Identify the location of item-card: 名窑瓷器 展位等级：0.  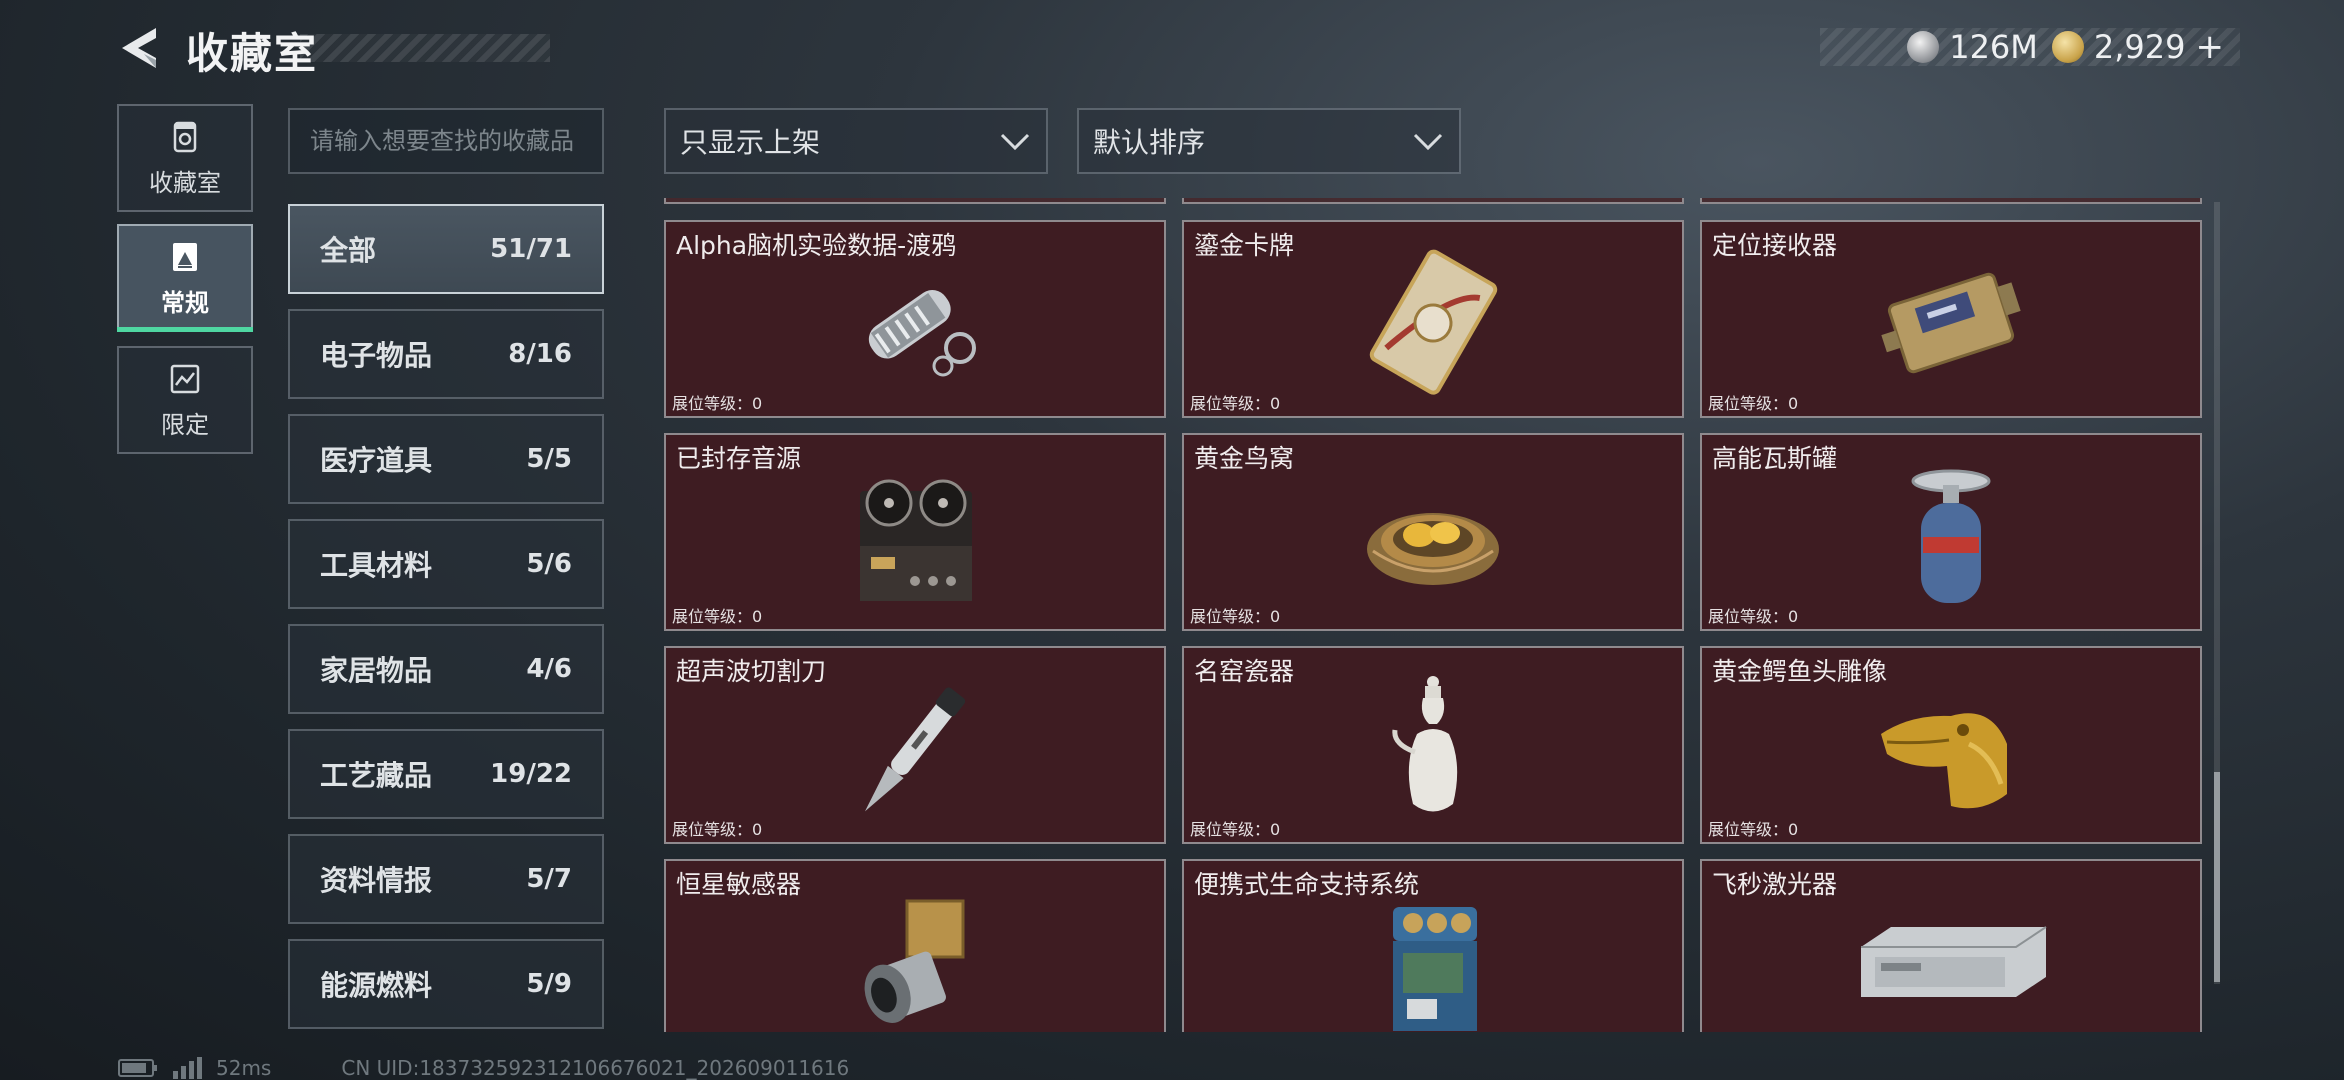
(1433, 745).